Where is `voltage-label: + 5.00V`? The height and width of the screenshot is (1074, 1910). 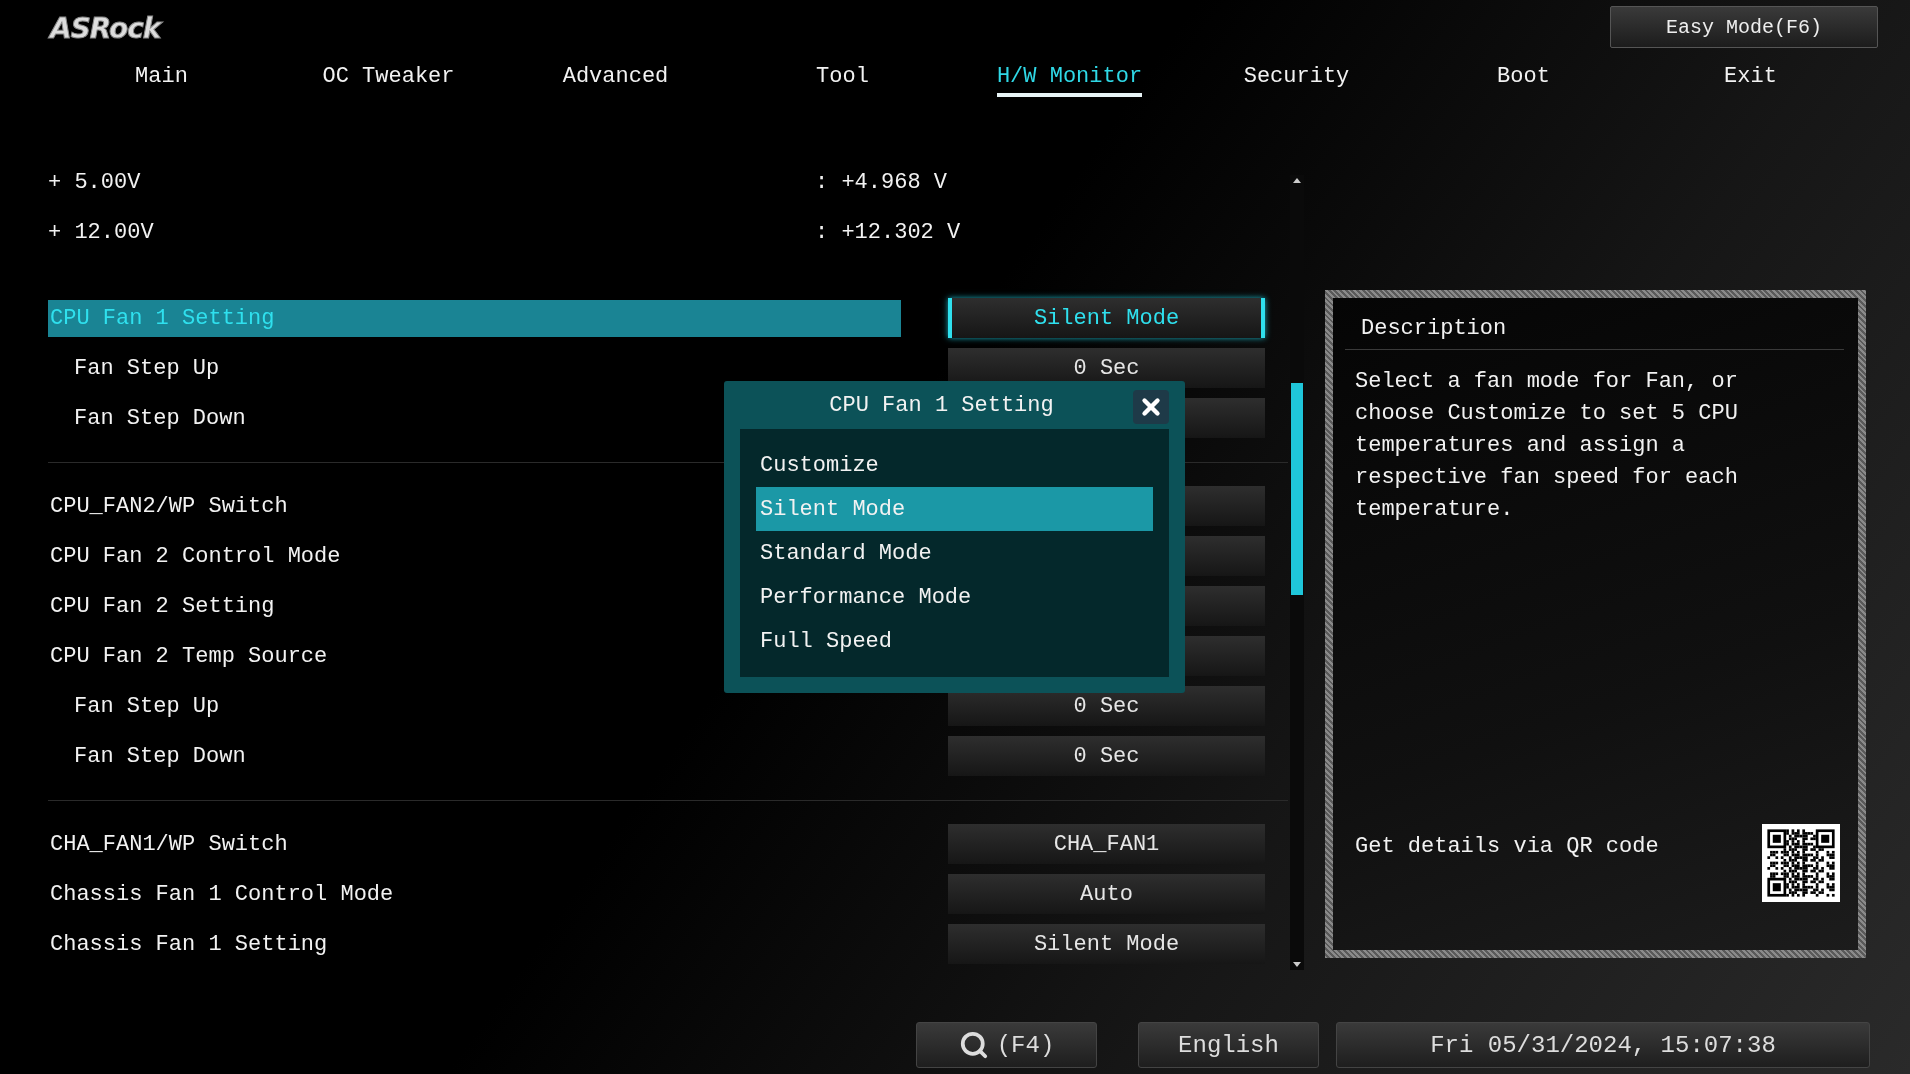 voltage-label: + 5.00V is located at coordinates (95, 182).